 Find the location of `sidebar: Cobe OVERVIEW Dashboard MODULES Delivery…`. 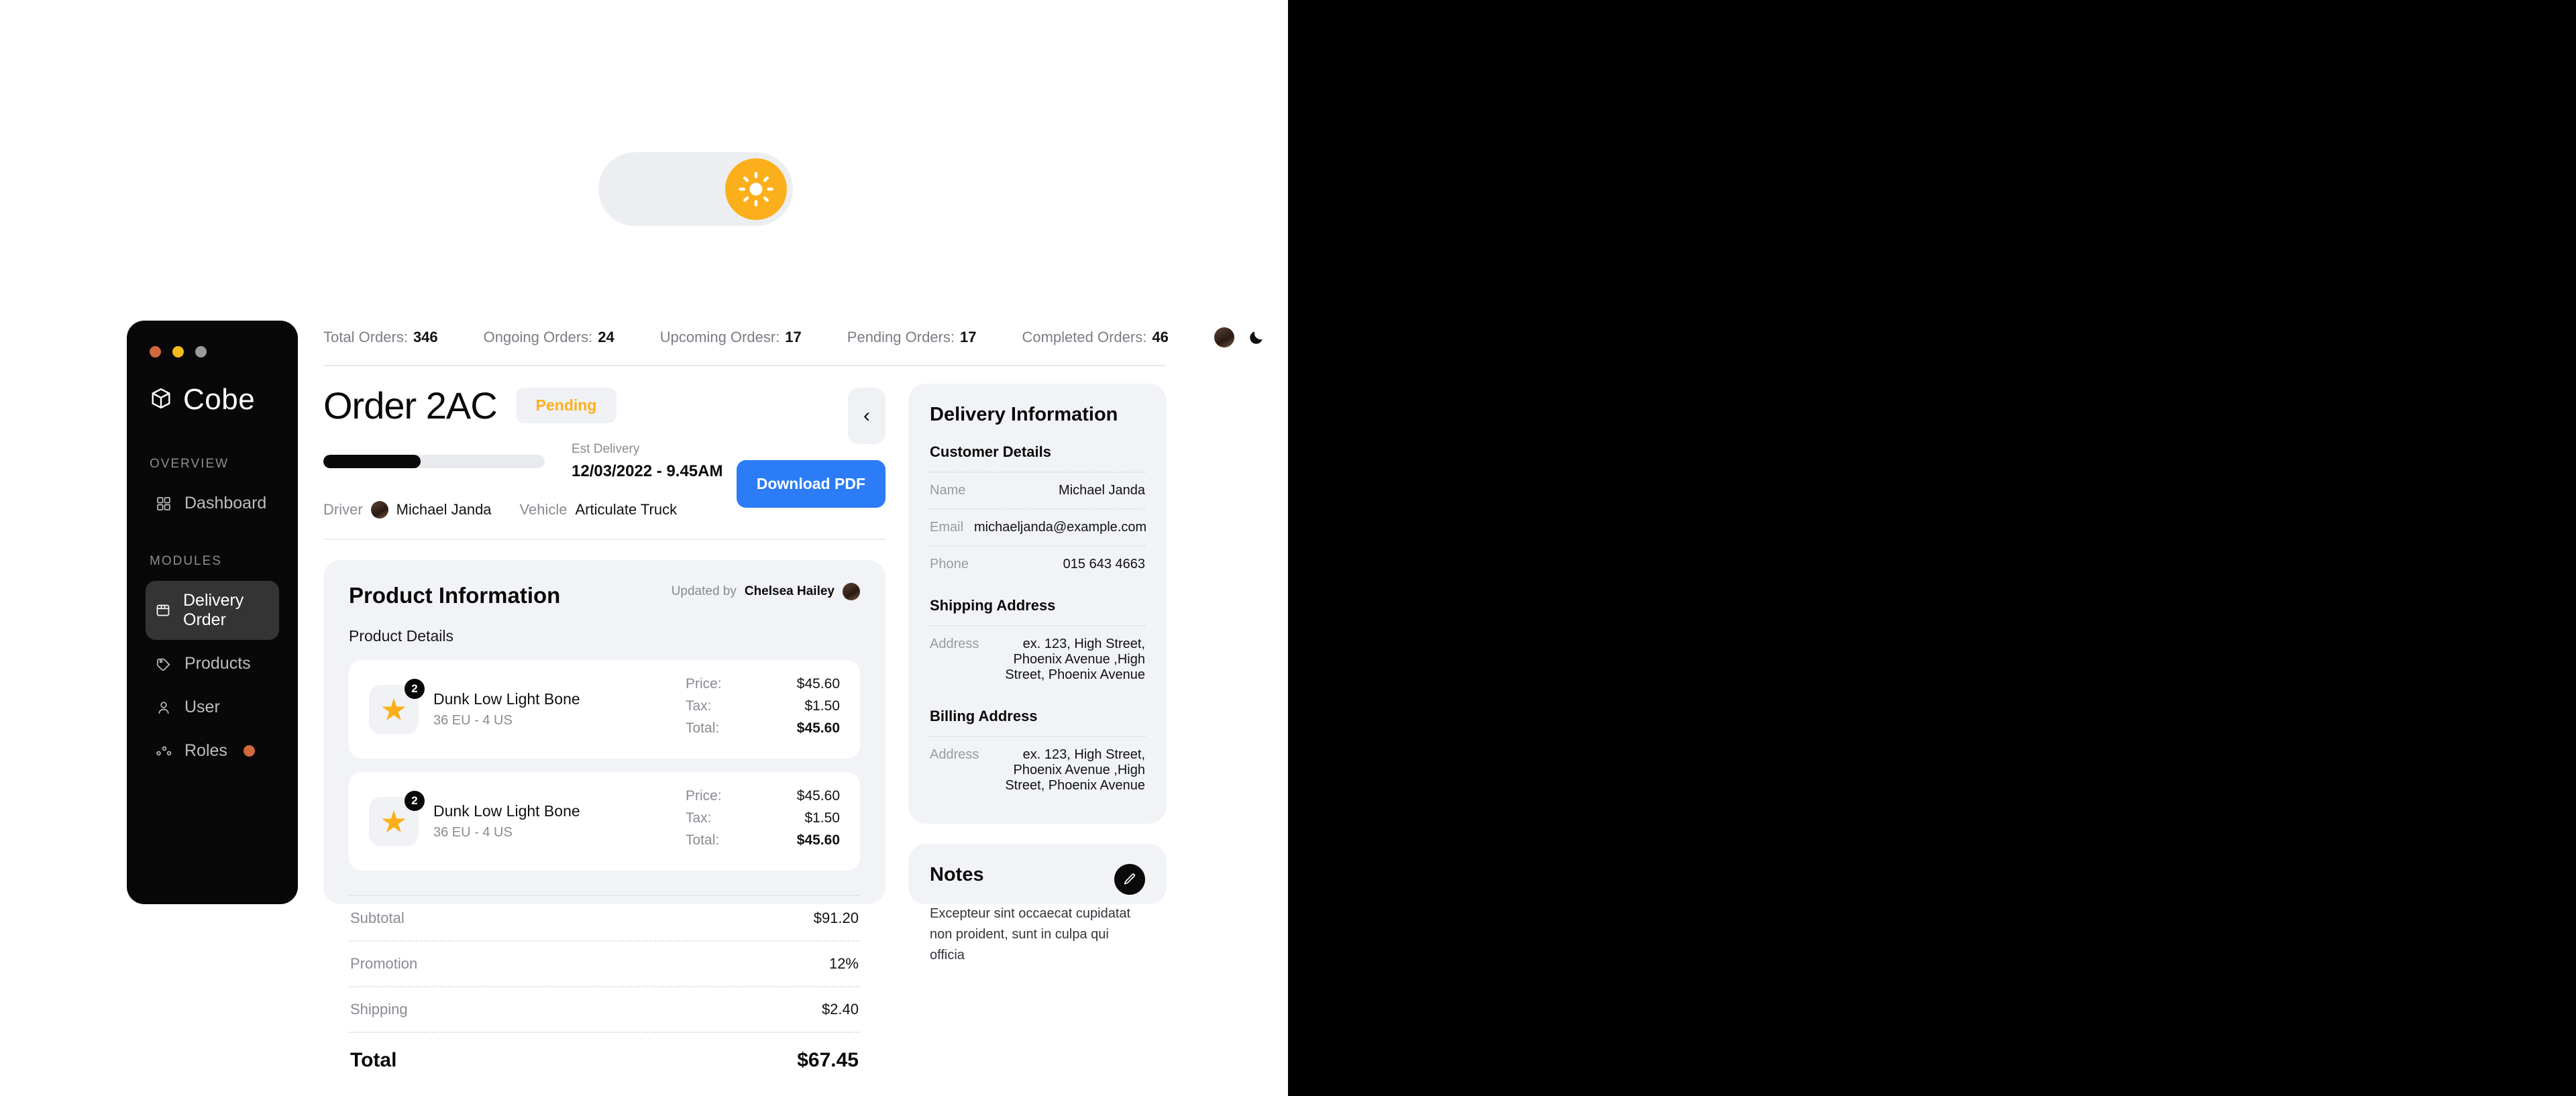

sidebar: Cobe OVERVIEW Dashboard MODULES Delivery… is located at coordinates (212, 613).